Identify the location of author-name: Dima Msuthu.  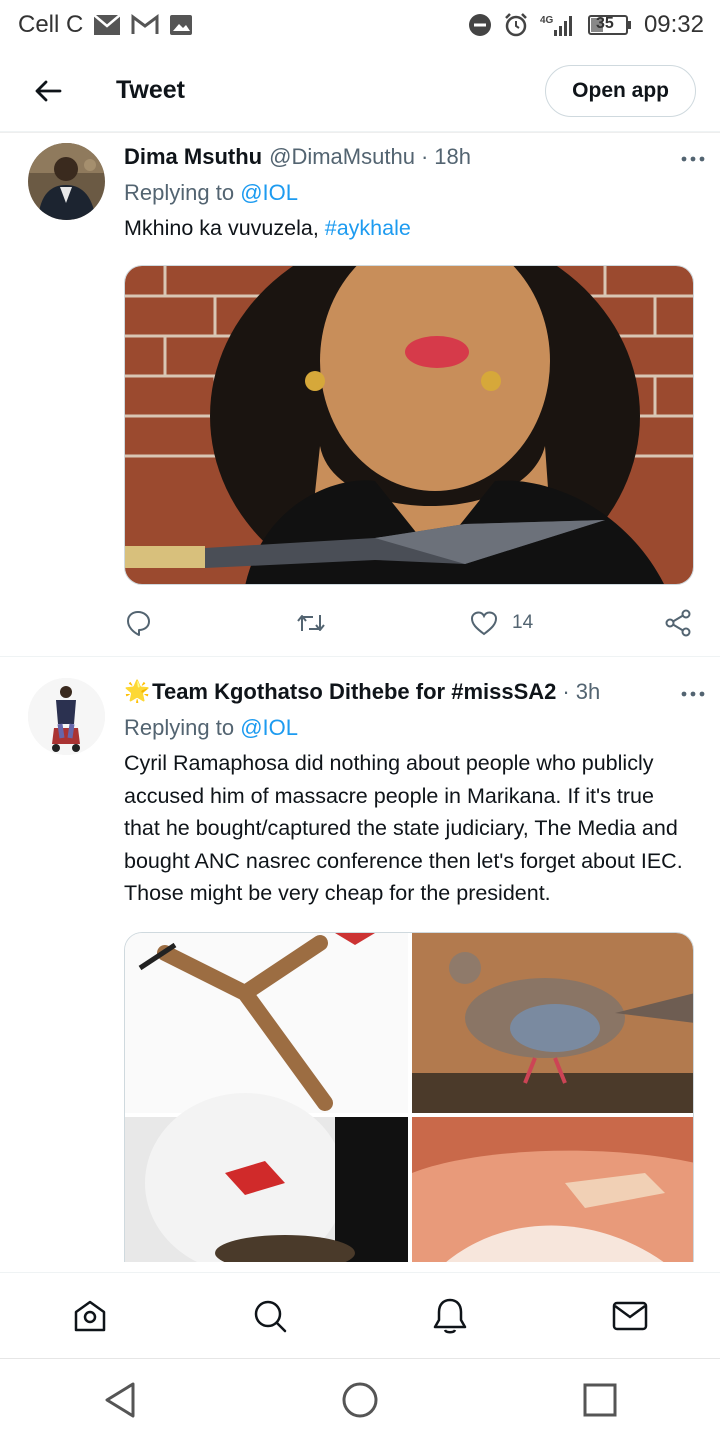
(193, 157).